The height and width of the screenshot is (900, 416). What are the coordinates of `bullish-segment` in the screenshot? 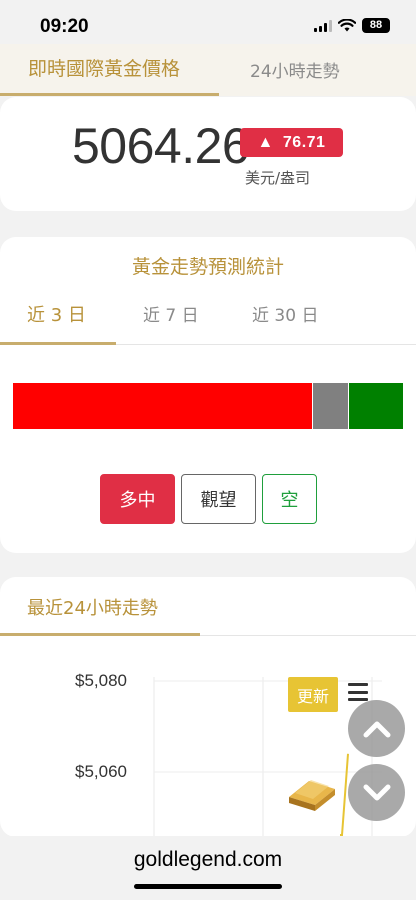 It's located at (162, 406).